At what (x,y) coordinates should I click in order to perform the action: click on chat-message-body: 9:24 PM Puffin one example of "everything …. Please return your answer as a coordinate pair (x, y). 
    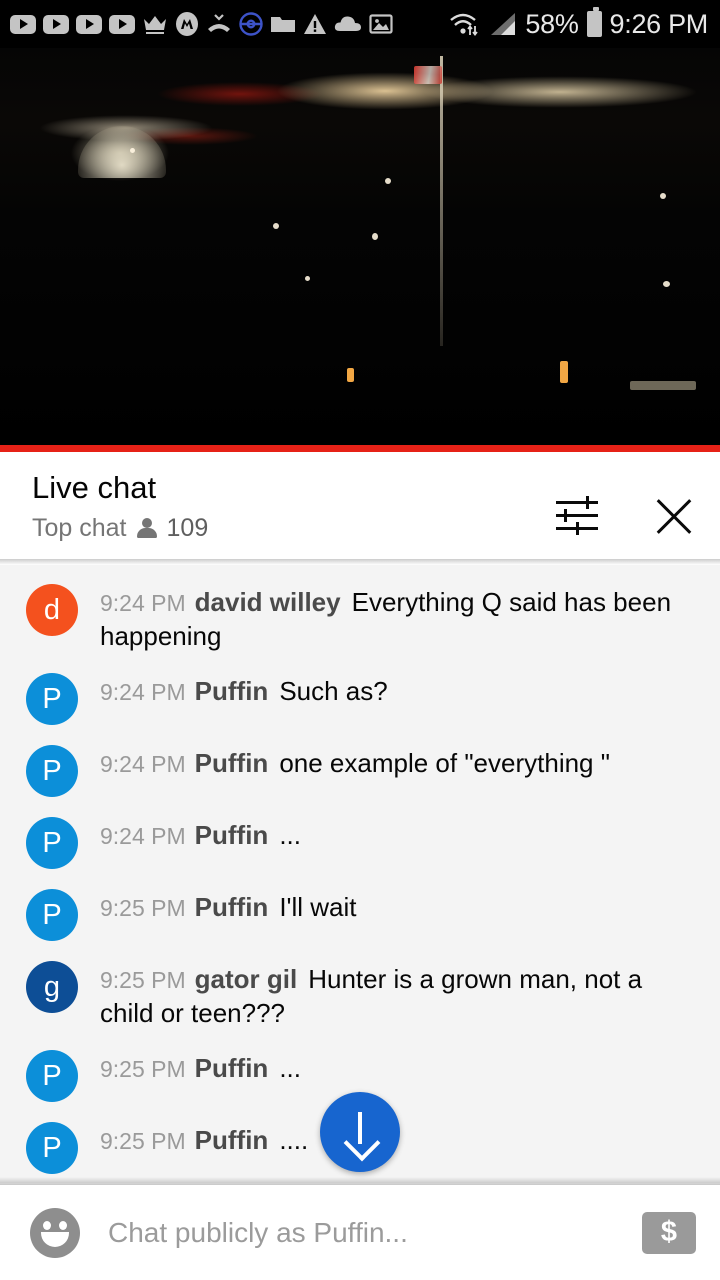
    Looking at the image, I should click on (401, 762).